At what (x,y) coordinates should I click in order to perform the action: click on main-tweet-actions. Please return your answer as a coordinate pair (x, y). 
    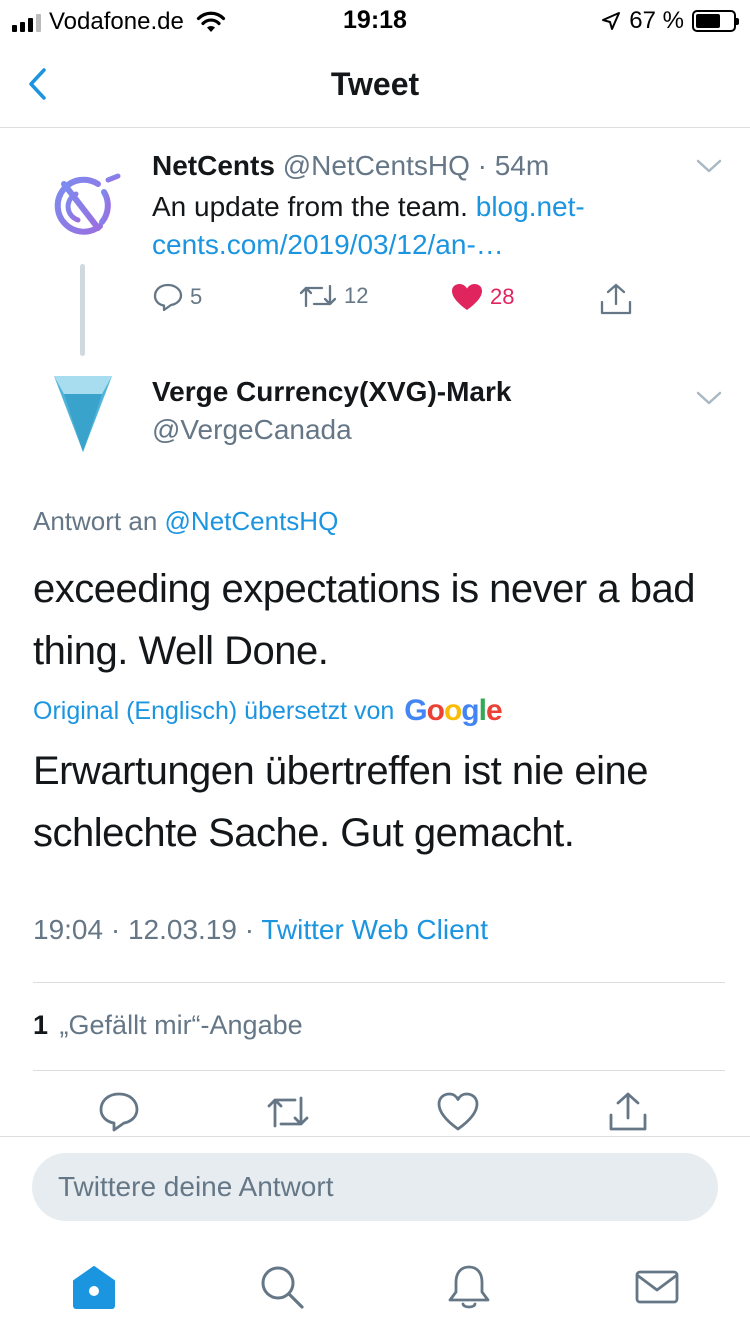
    Looking at the image, I should click on (375, 1114).